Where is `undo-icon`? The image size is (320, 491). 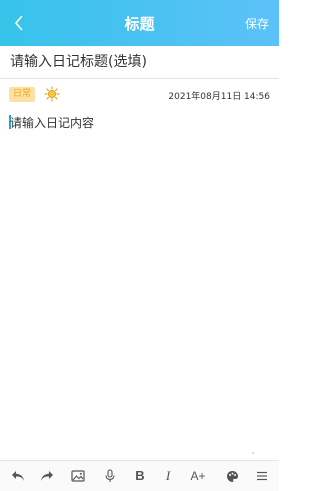 undo-icon is located at coordinates (18, 476).